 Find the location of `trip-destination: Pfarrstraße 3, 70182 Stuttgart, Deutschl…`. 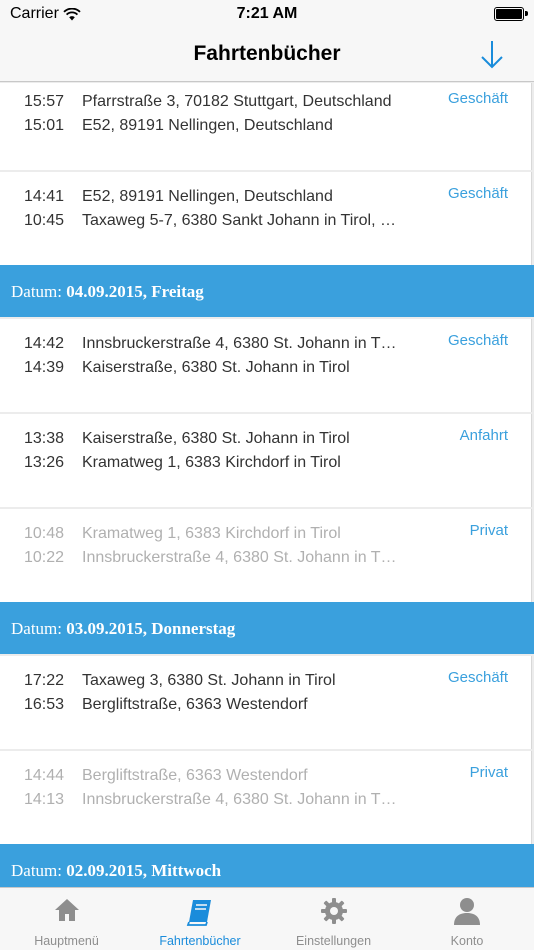

trip-destination: Pfarrstraße 3, 70182 Stuttgart, Deutschl… is located at coordinates (237, 101).